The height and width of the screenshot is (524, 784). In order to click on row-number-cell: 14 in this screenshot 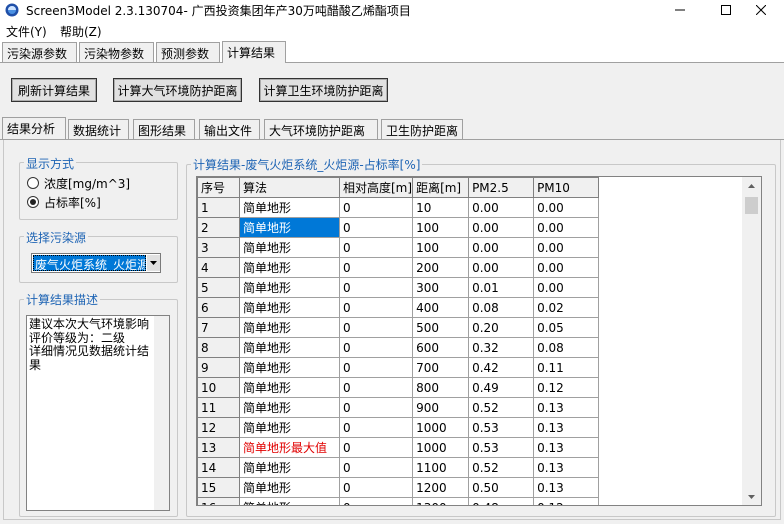, I will do `click(218, 467)`.